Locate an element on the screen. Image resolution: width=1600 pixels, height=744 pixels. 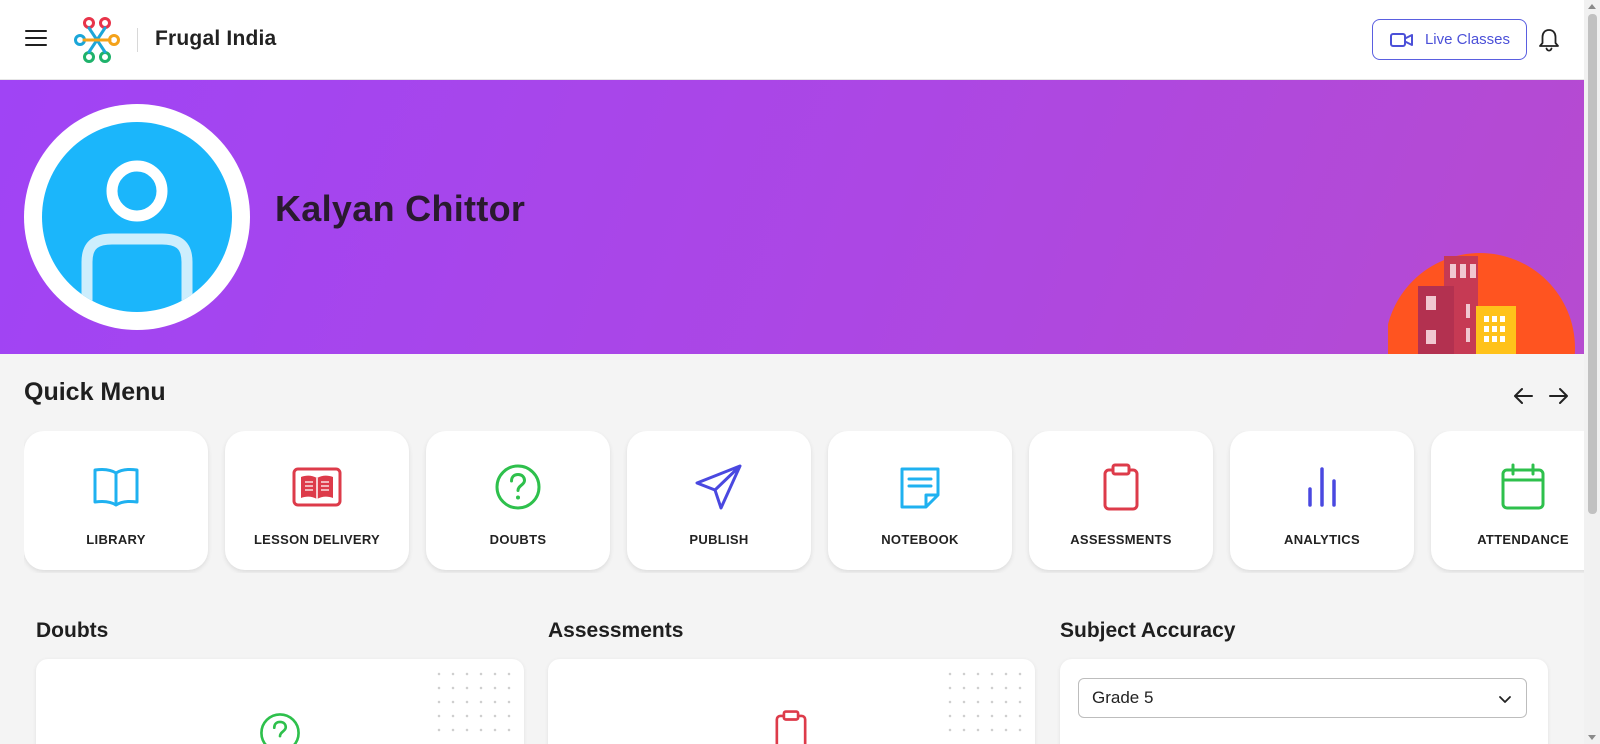
quick-menu-attendance: ATTENDANCE is located at coordinates (1507, 500).